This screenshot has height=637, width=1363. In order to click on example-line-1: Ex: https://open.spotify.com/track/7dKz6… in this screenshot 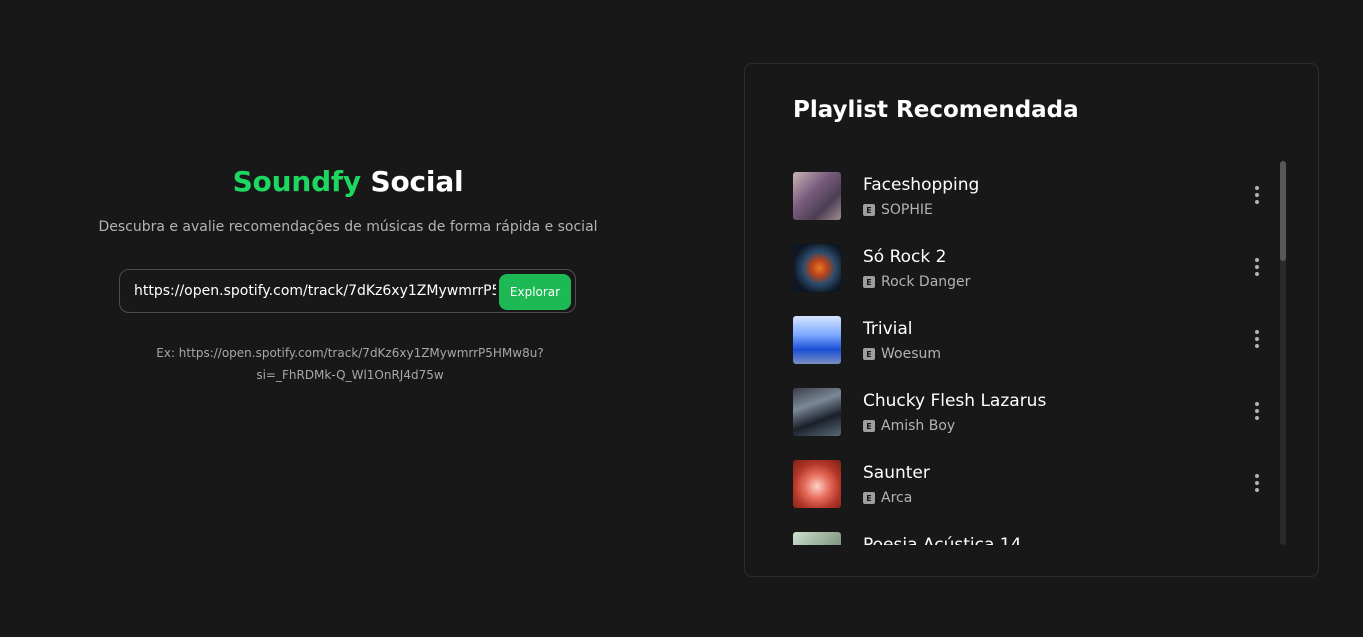, I will do `click(350, 353)`.